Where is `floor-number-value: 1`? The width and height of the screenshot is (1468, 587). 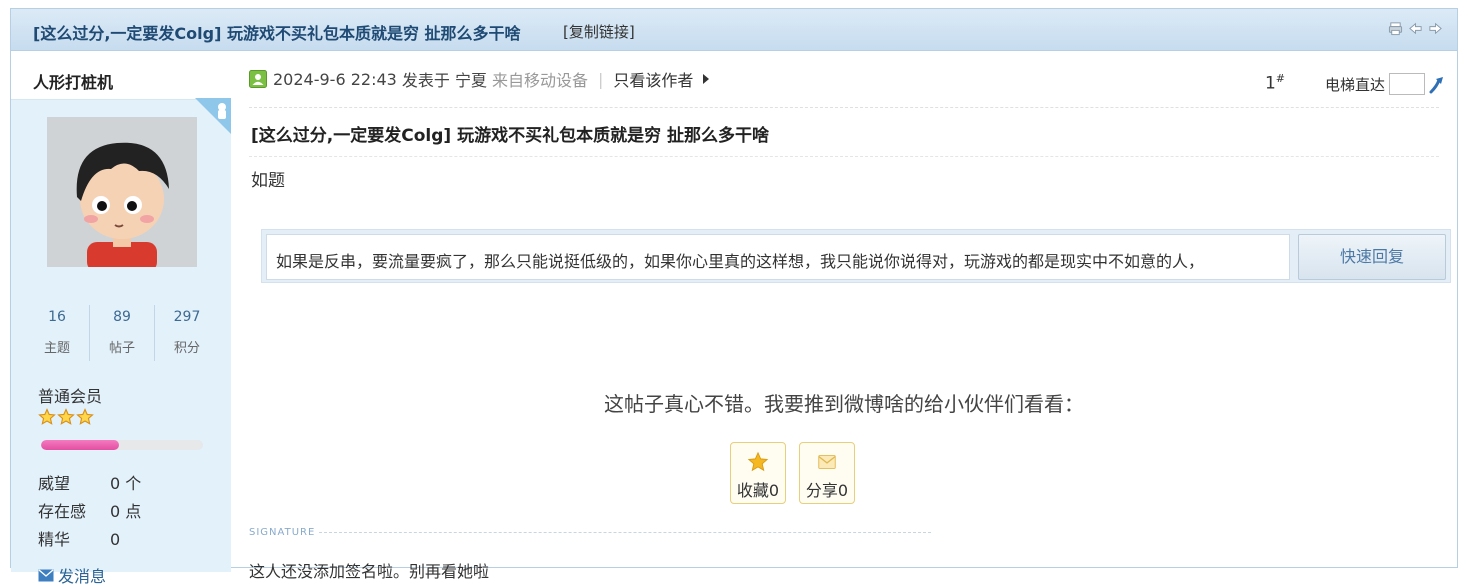
floor-number-value: 1 is located at coordinates (1270, 83).